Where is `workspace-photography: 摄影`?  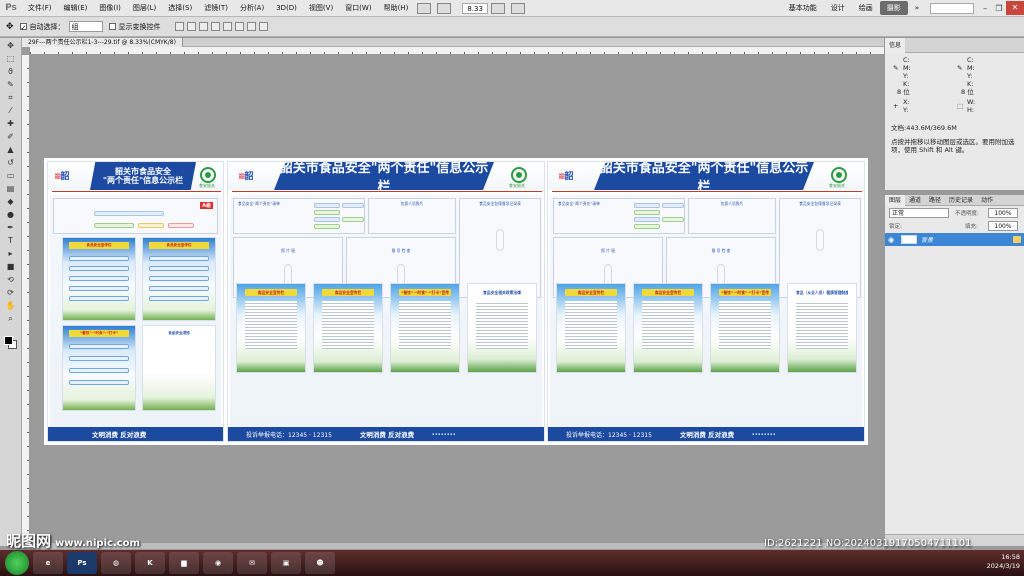 workspace-photography: 摄影 is located at coordinates (893, 8).